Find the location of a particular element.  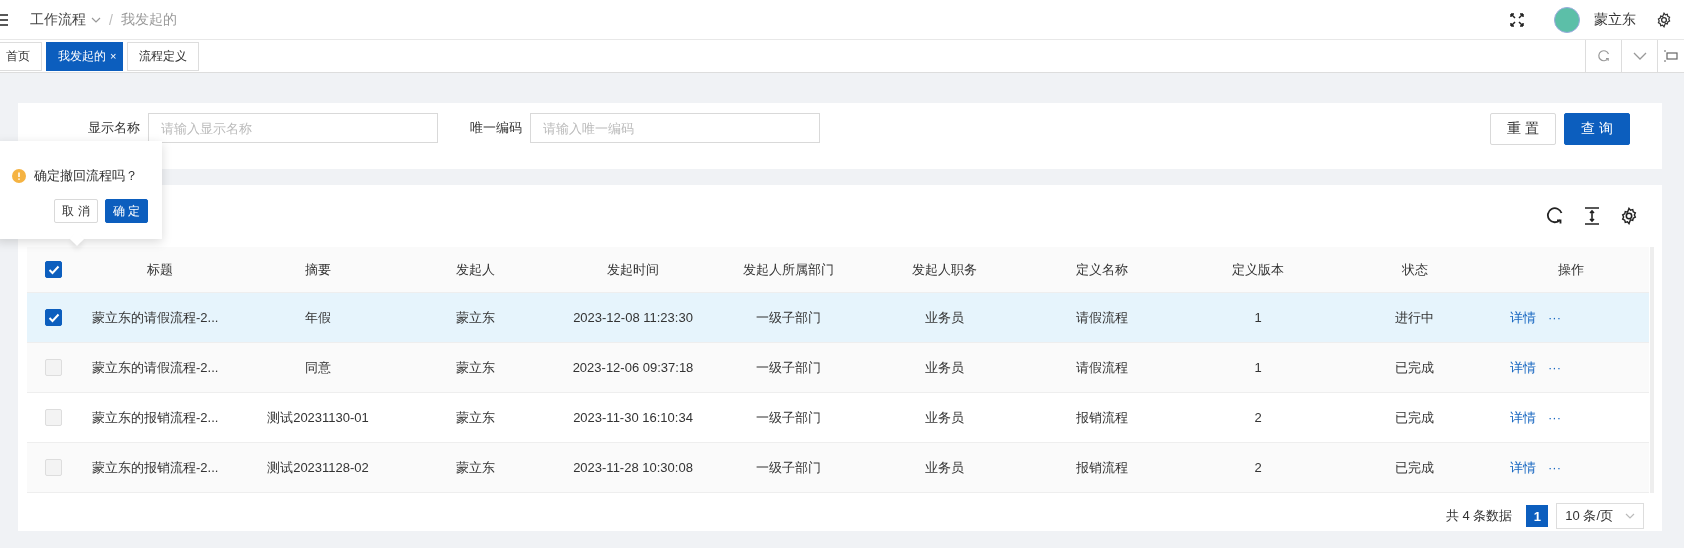

confirm-message: 确定撤回流程吗？ is located at coordinates (86, 176).